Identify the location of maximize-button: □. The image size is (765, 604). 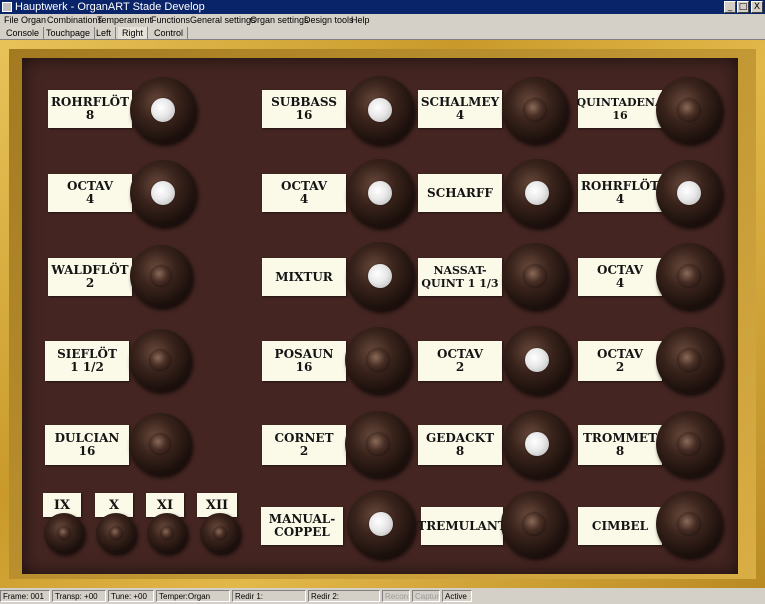
(743, 7).